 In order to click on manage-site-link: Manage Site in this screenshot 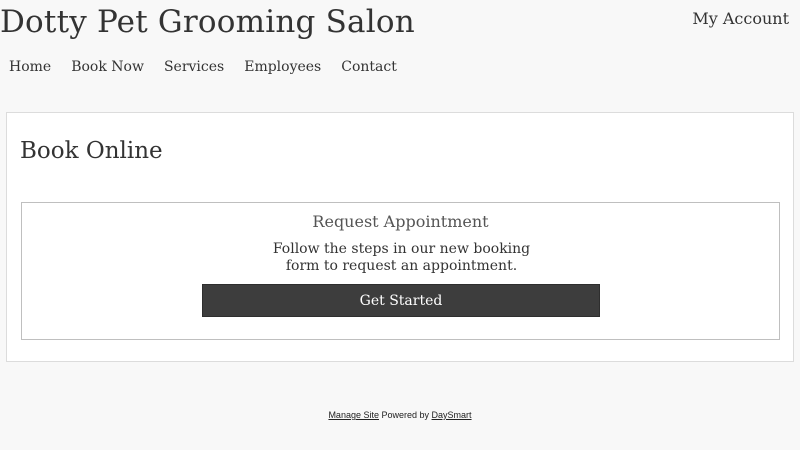, I will do `click(353, 415)`.